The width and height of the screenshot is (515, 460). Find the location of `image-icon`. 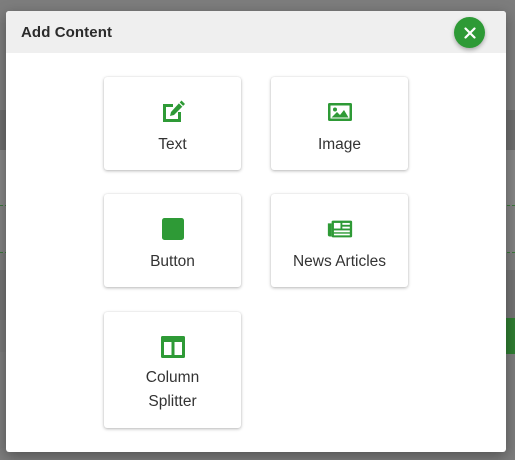

image-icon is located at coordinates (340, 112).